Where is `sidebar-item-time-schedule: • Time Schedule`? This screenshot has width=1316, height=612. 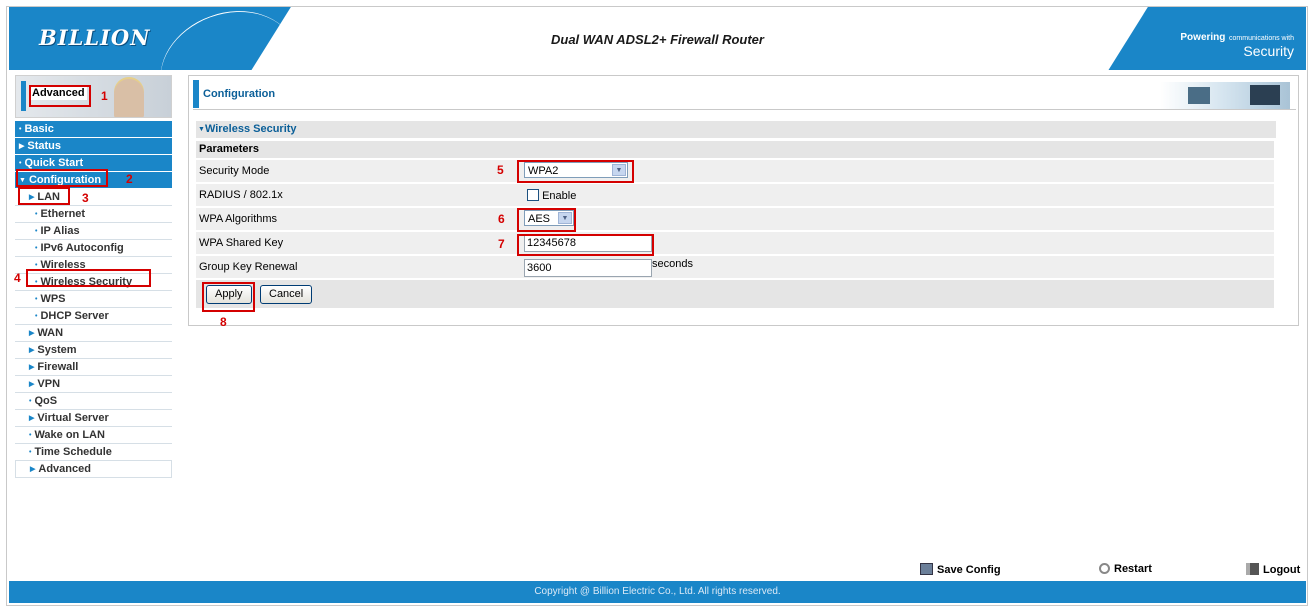 sidebar-item-time-schedule: • Time Schedule is located at coordinates (93, 452).